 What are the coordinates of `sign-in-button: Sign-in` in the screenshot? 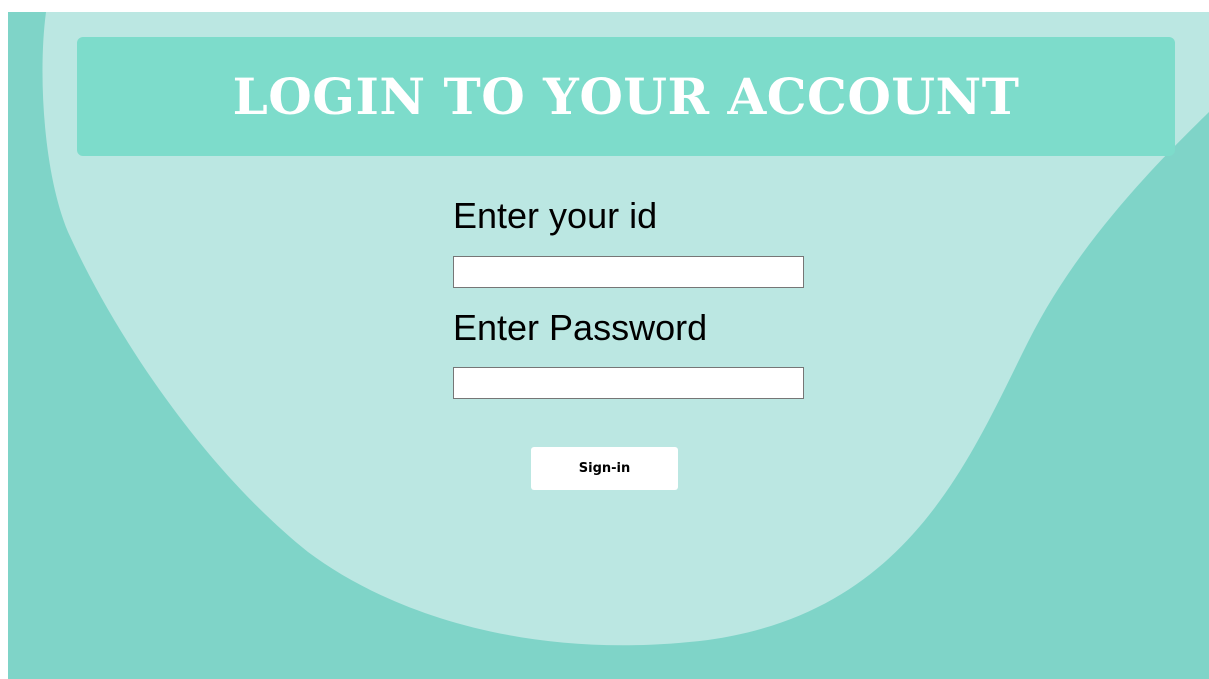 It's located at (604, 468).